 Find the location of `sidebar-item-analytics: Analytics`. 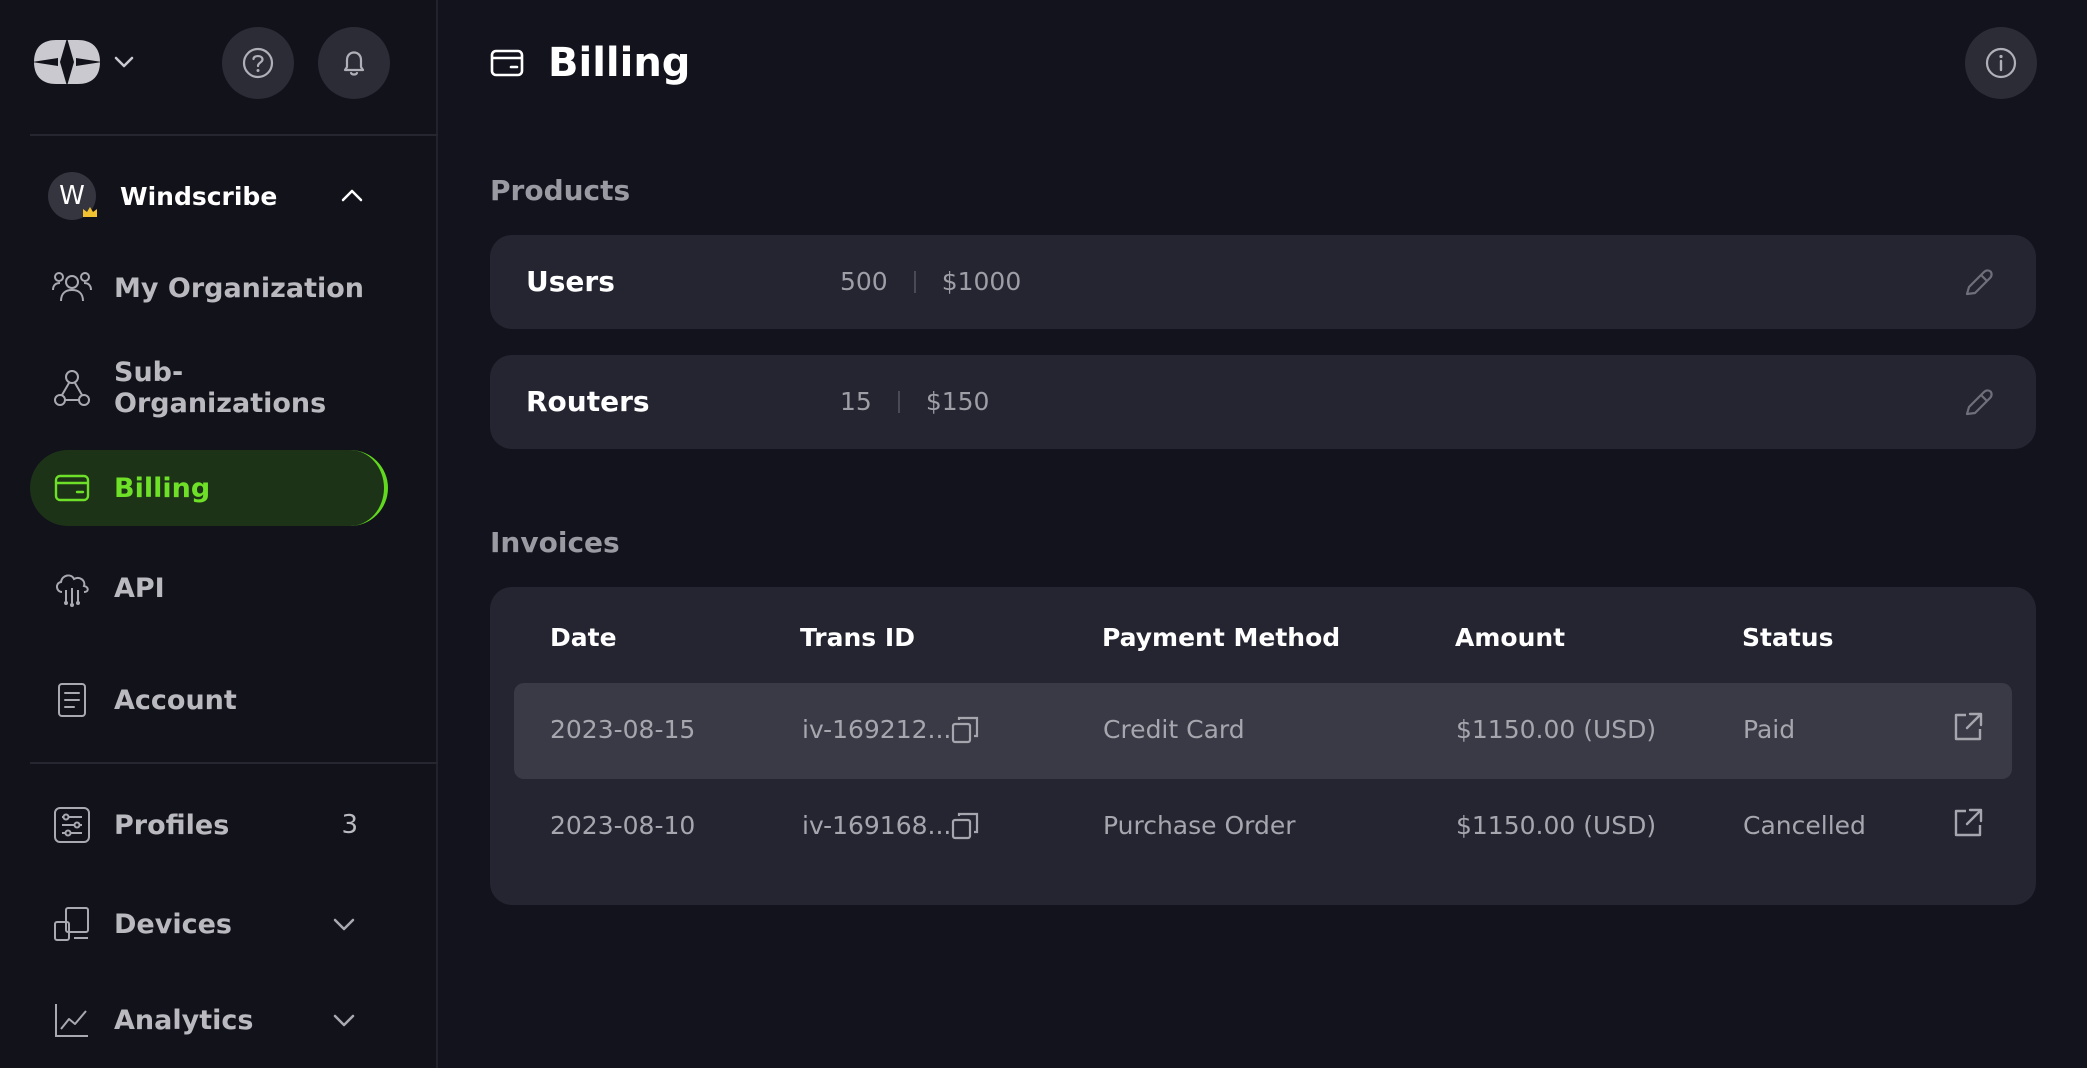

sidebar-item-analytics: Analytics is located at coordinates (209, 1020).